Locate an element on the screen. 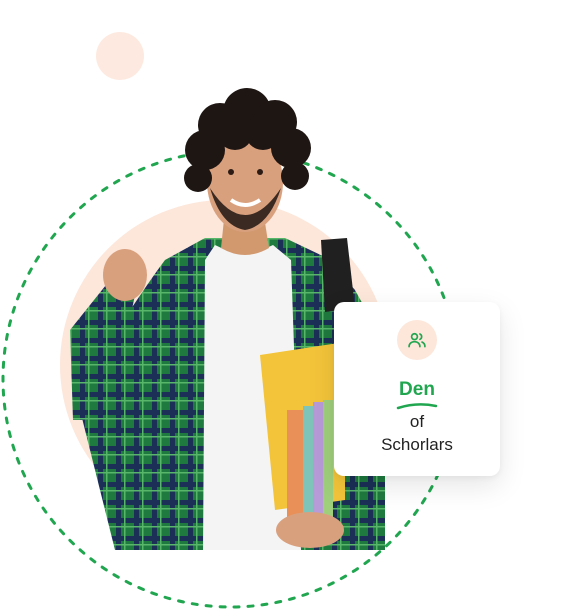 This screenshot has height=612, width=571. notebook-green is located at coordinates (328, 460).